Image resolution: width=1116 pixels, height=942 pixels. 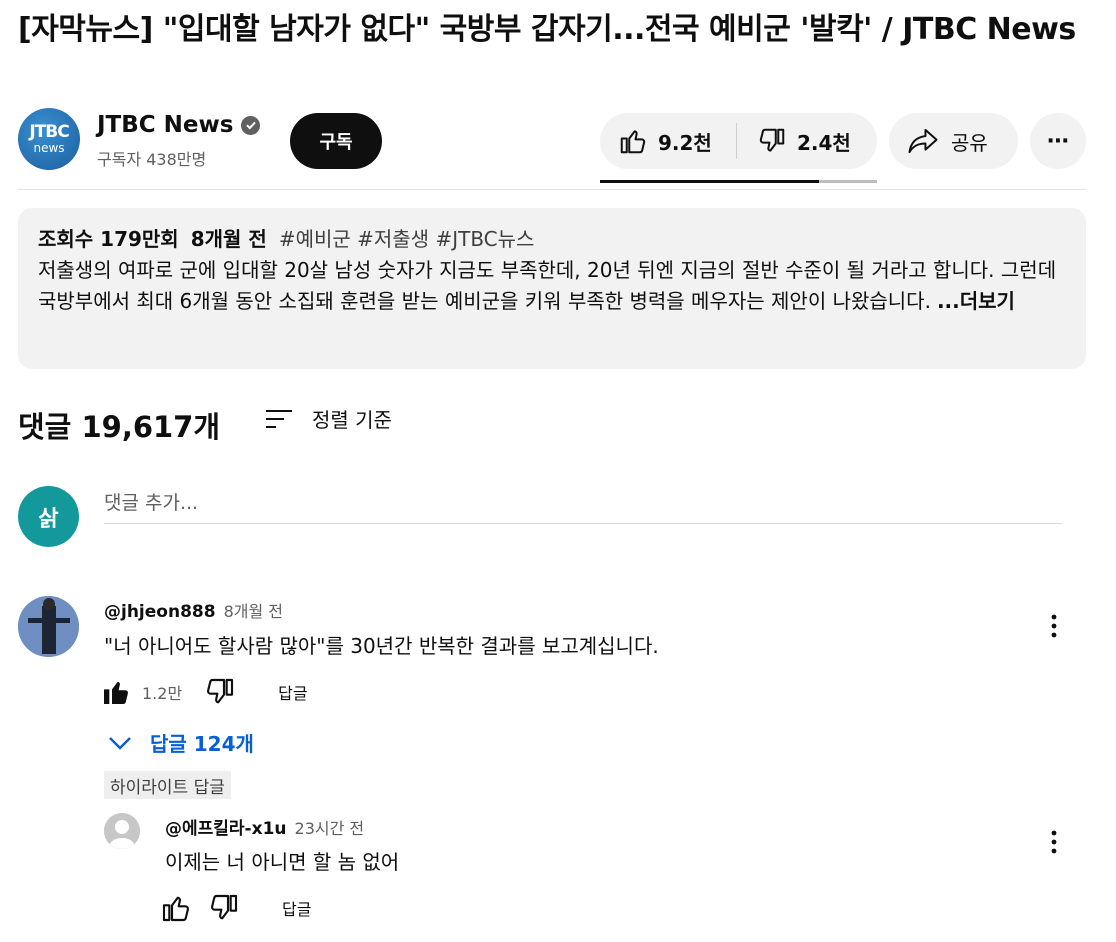 I want to click on comment-like-count: 1.2만, so click(x=162, y=693).